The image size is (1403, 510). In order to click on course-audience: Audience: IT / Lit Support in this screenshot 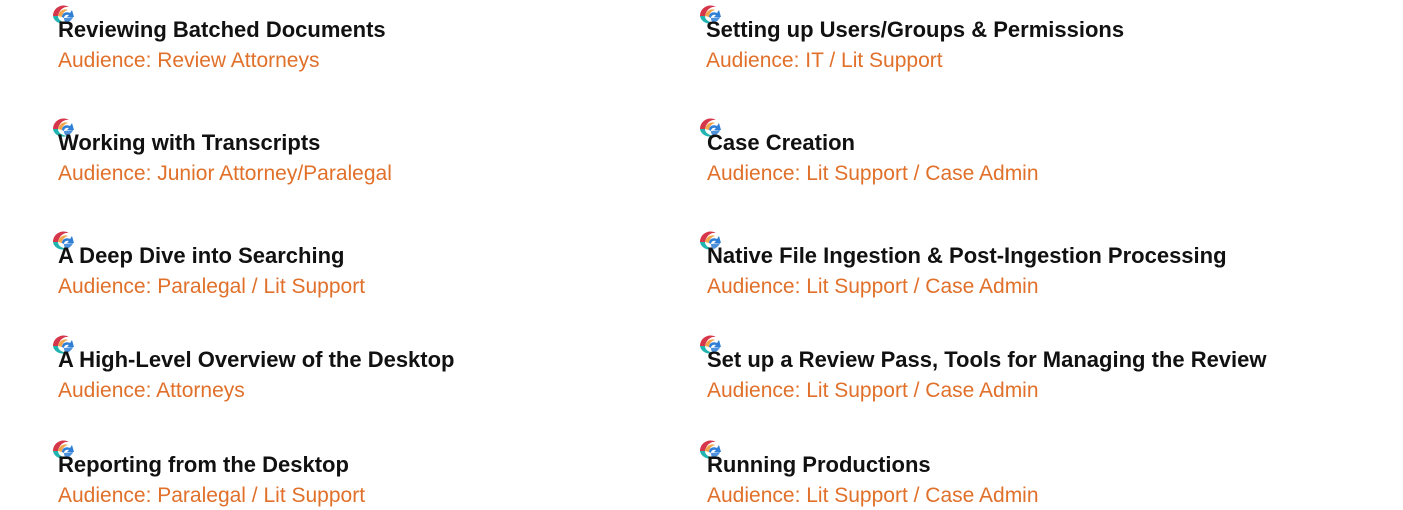, I will do `click(824, 60)`.